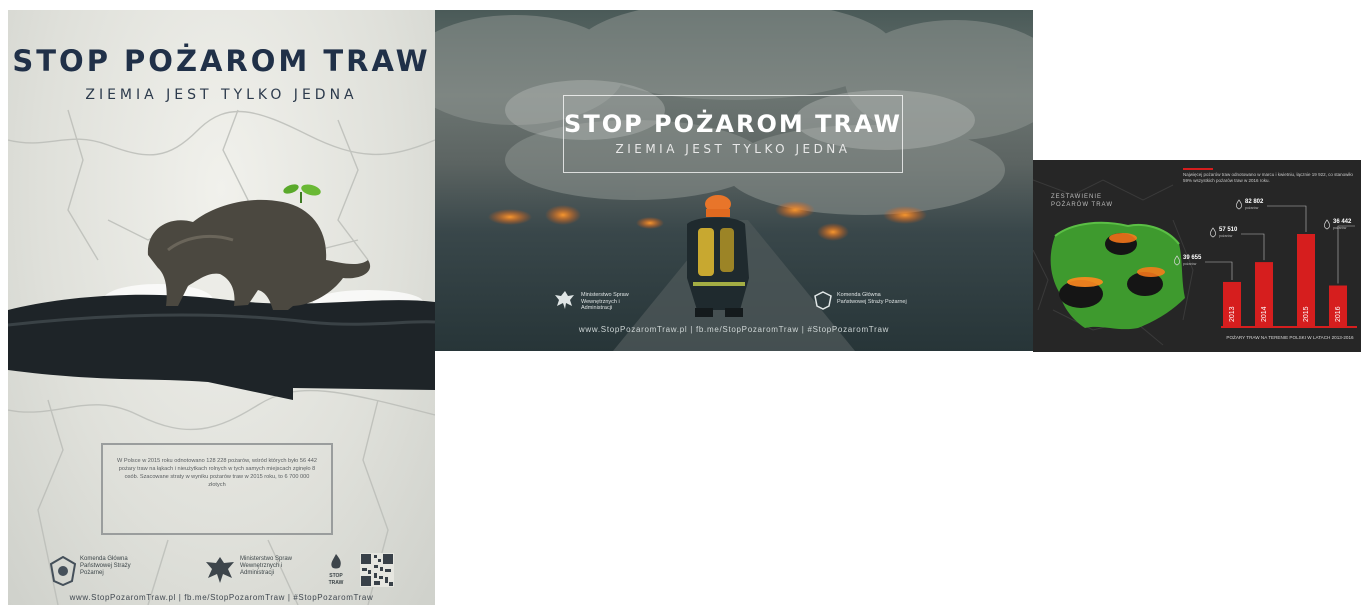 The width and height of the screenshot is (1362, 606). What do you see at coordinates (1342, 222) in the screenshot?
I see `bar-value-label: 36 442` at bounding box center [1342, 222].